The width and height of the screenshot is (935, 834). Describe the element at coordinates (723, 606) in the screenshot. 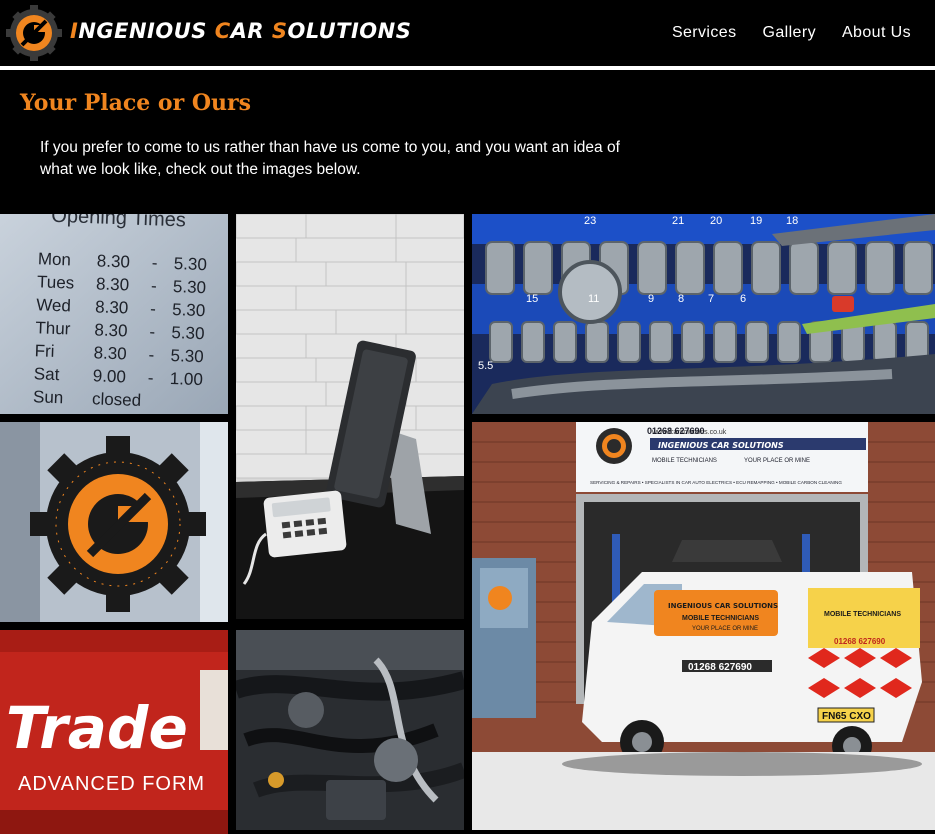

I see `van-line1: INGENIOUS CAR SOLUTIONS` at that location.